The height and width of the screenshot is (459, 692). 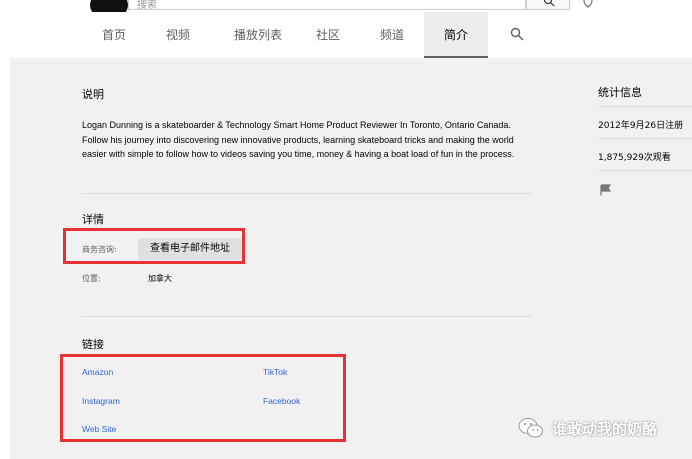 I want to click on search-button, so click(x=548, y=5).